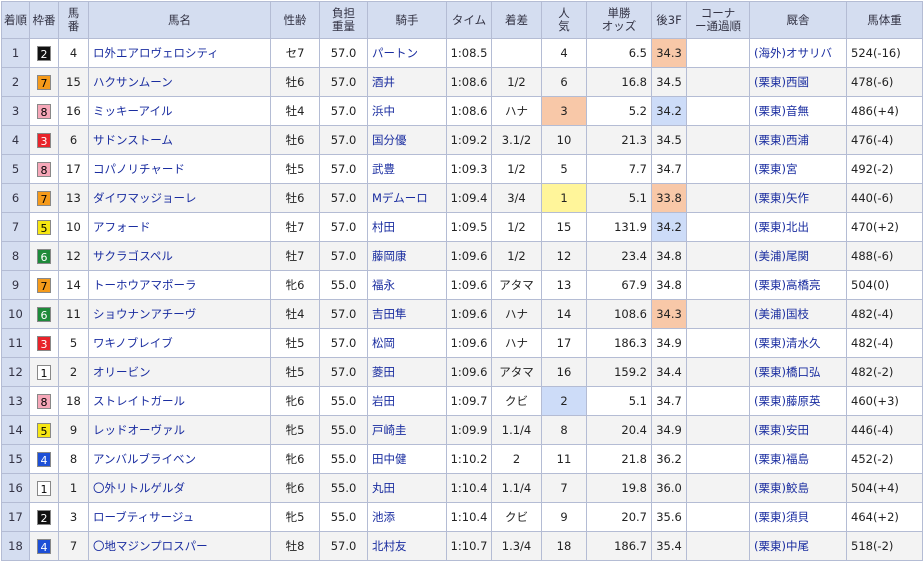 This screenshot has width=924, height=561. What do you see at coordinates (44, 82) in the screenshot?
I see `waku-badge: 7` at bounding box center [44, 82].